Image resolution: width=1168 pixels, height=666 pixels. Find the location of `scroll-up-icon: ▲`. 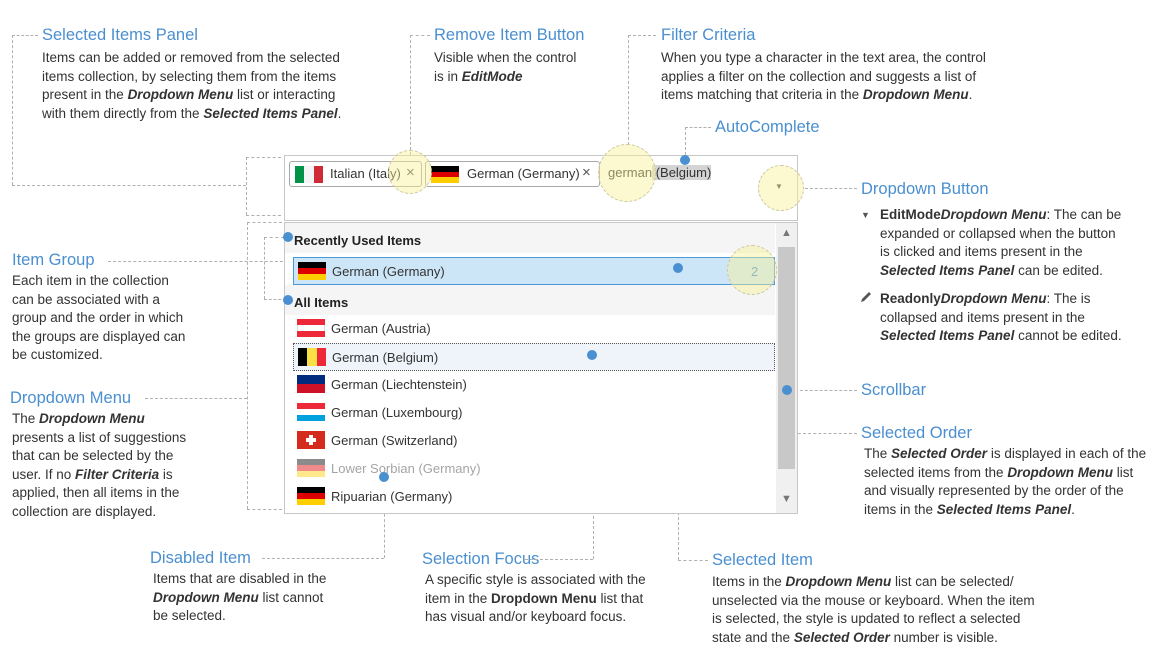

scroll-up-icon: ▲ is located at coordinates (786, 233).